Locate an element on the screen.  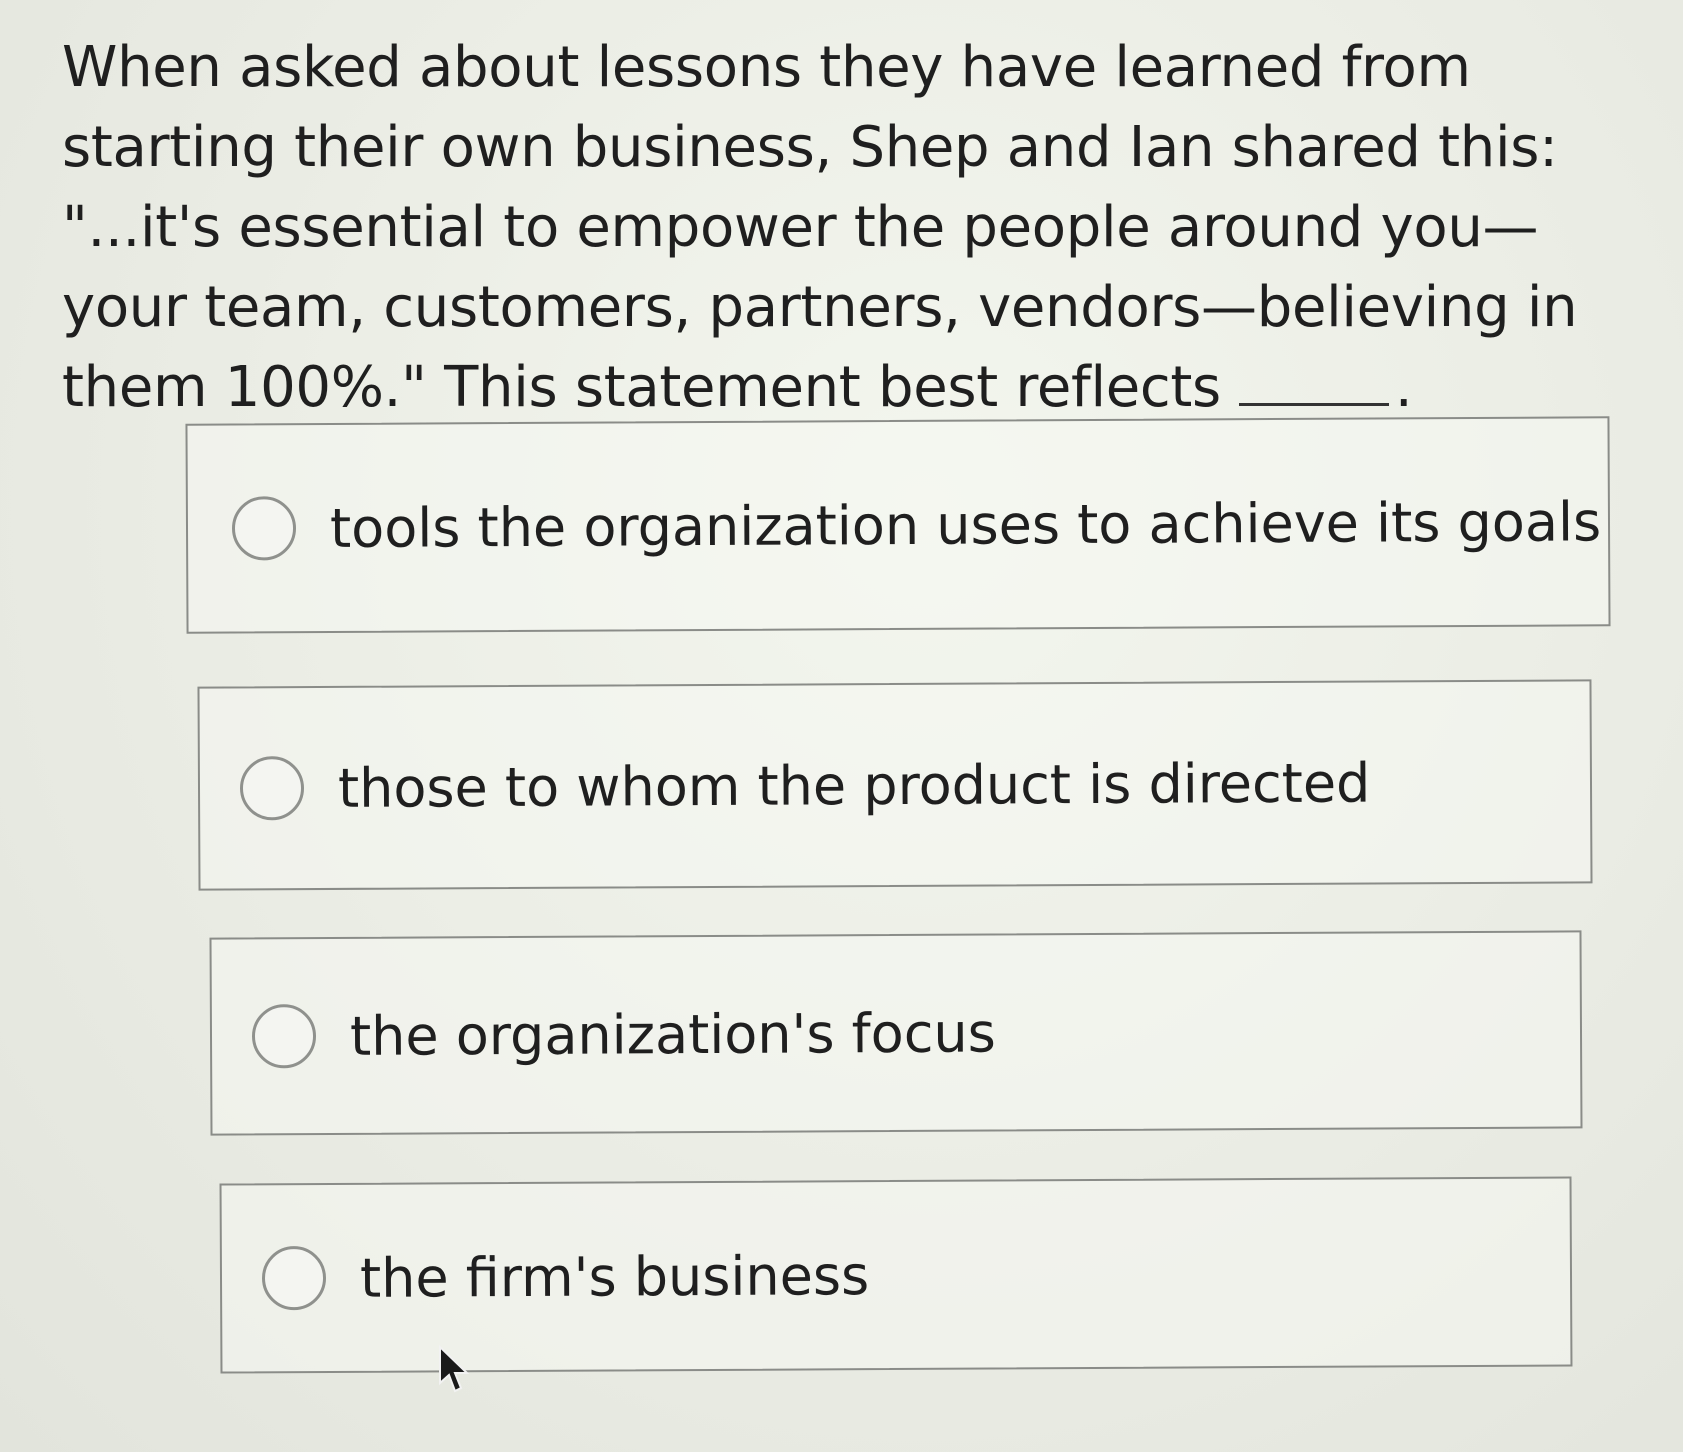
answer-option-2: those to whom the product is directed is located at coordinates (895, 785).